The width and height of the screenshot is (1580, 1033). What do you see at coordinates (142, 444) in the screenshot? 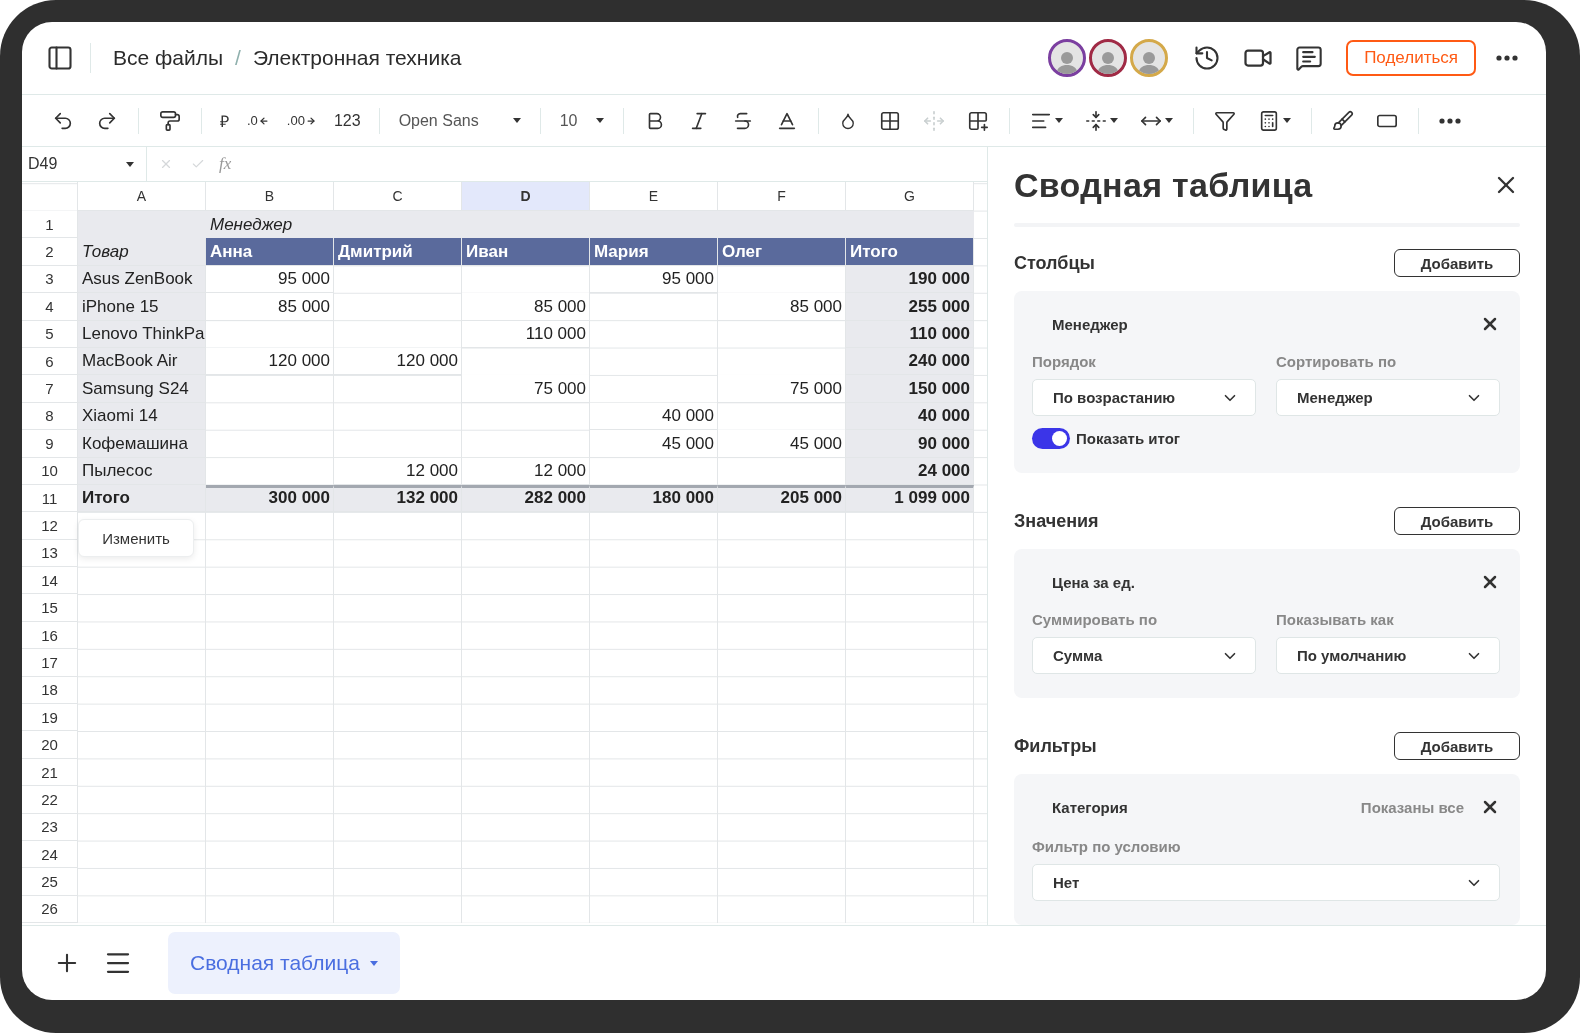
I see `table-cell: Кофемашина` at bounding box center [142, 444].